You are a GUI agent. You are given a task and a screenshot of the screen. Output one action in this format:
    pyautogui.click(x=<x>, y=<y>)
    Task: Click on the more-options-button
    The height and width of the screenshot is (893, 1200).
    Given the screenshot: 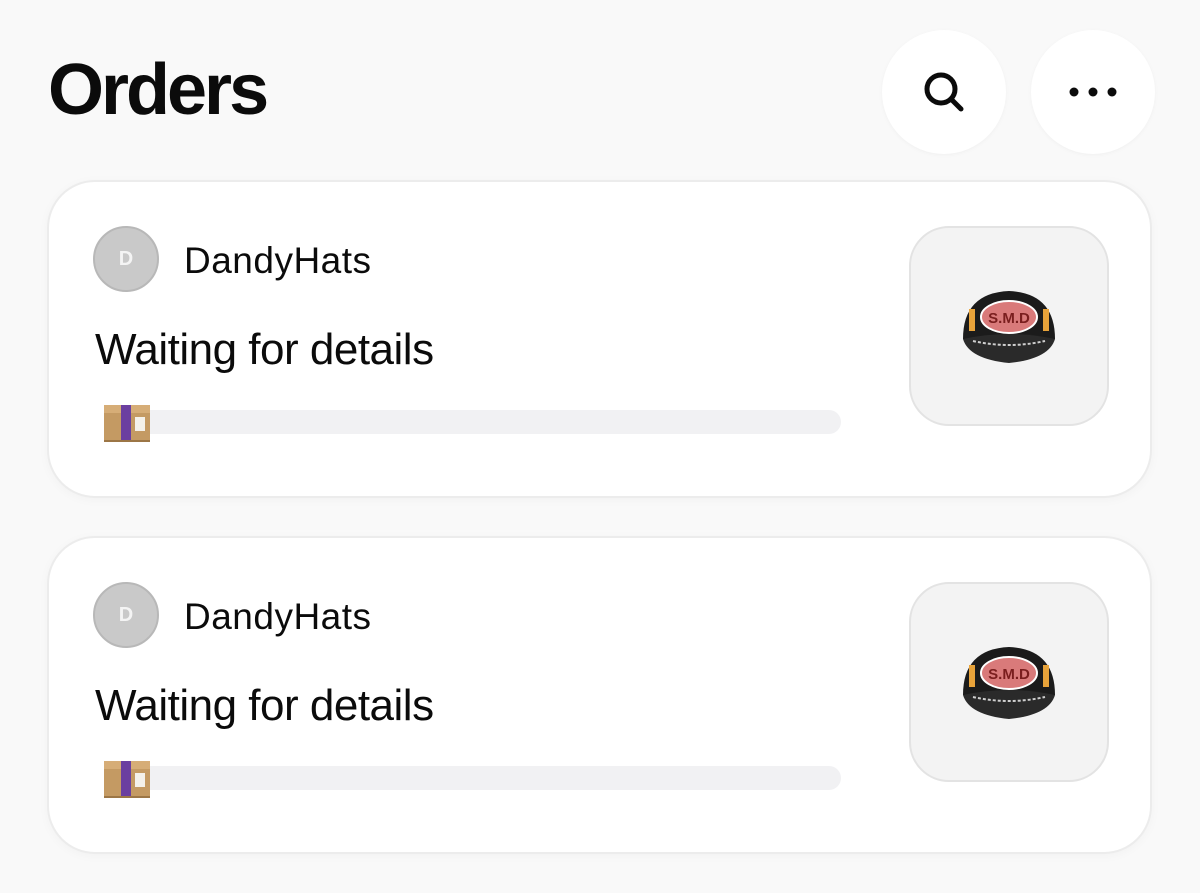 What is the action you would take?
    pyautogui.click(x=1093, y=92)
    